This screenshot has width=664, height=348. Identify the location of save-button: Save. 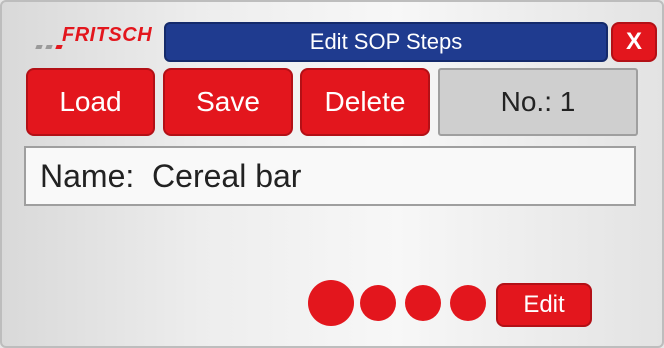
(228, 102).